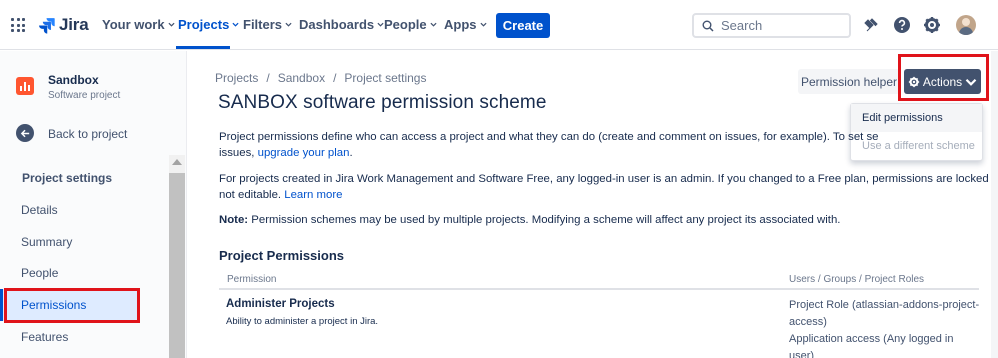 Image resolution: width=998 pixels, height=358 pixels. I want to click on sidebar-item-permissions: Permissions, so click(53, 305).